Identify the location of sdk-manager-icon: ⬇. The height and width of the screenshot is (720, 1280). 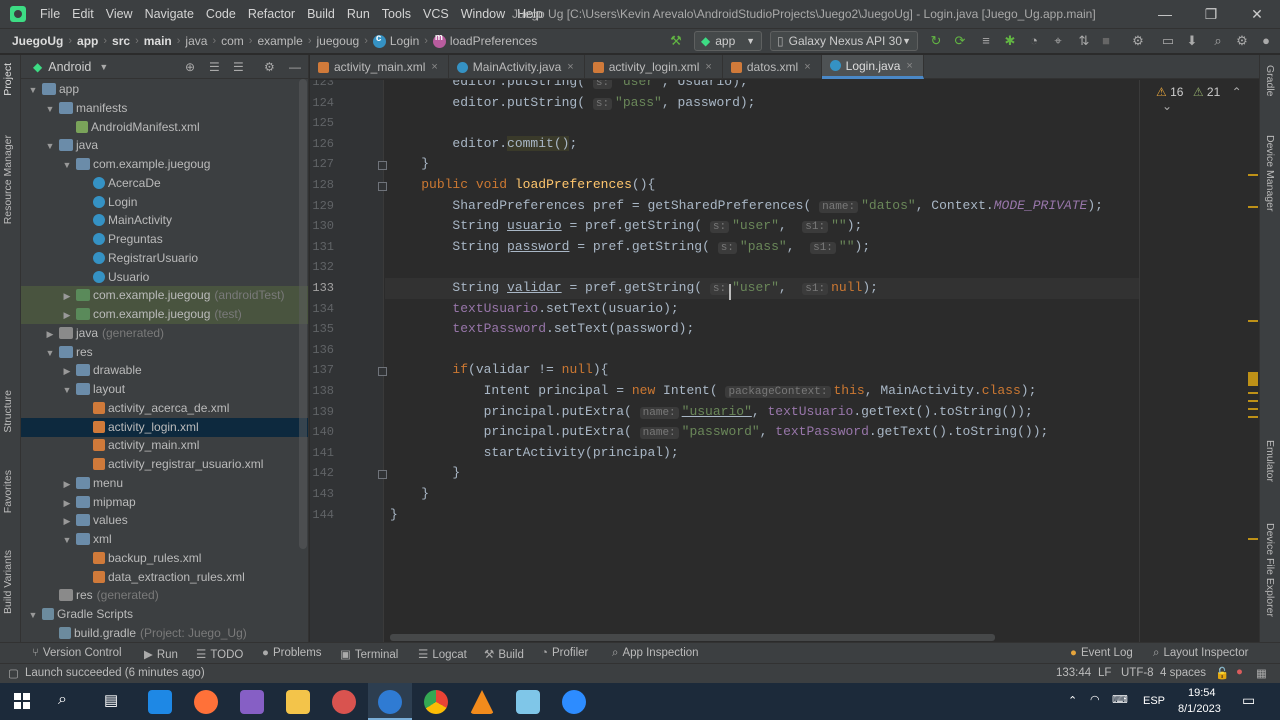
(1192, 41).